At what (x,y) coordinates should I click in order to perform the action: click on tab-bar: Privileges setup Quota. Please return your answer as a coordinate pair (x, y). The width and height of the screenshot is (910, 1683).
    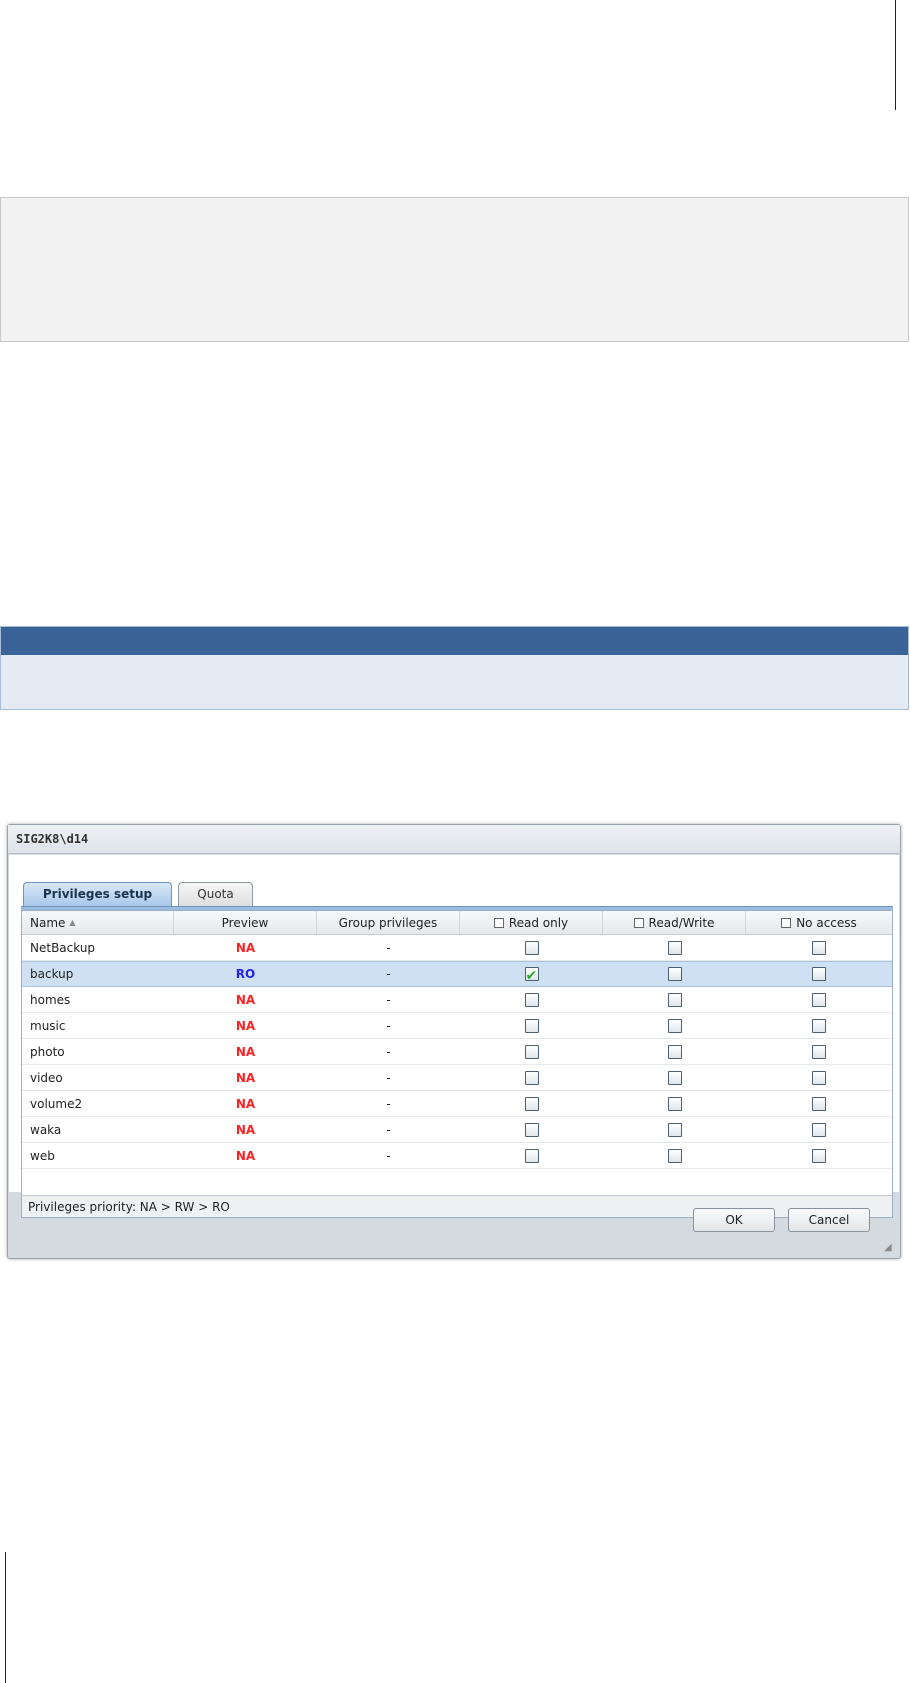
    Looking at the image, I should click on (138, 894).